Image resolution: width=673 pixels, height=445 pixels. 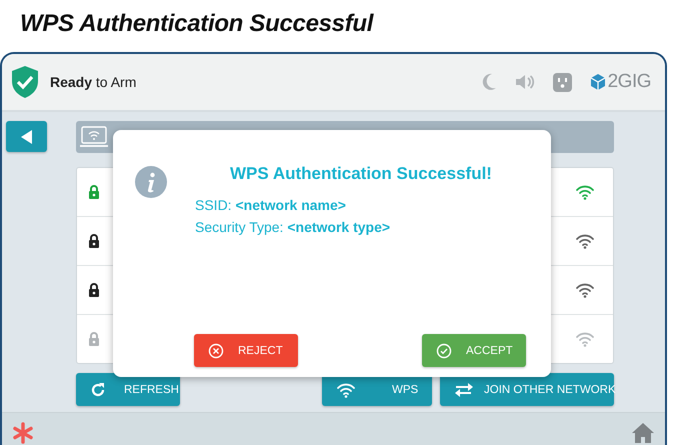 What do you see at coordinates (197, 24) in the screenshot?
I see `page-title: WPS Authentication Successful` at bounding box center [197, 24].